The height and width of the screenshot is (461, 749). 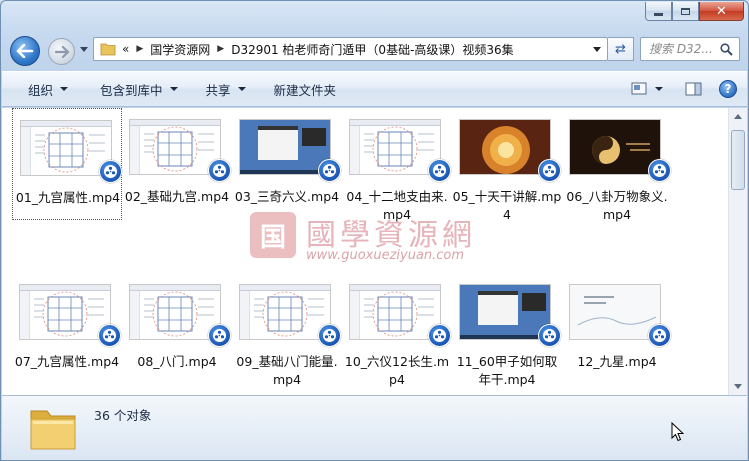 What do you see at coordinates (180, 49) in the screenshot?
I see `breadcrumb-item-root: 国学资源网` at bounding box center [180, 49].